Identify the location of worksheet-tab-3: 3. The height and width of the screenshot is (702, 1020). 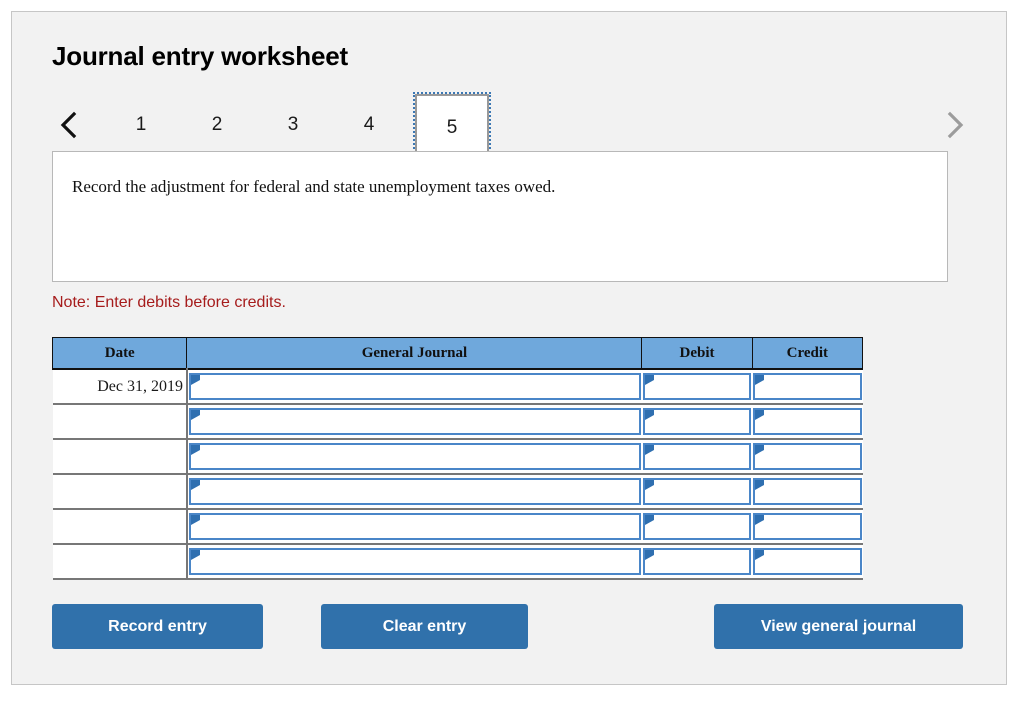
(293, 125).